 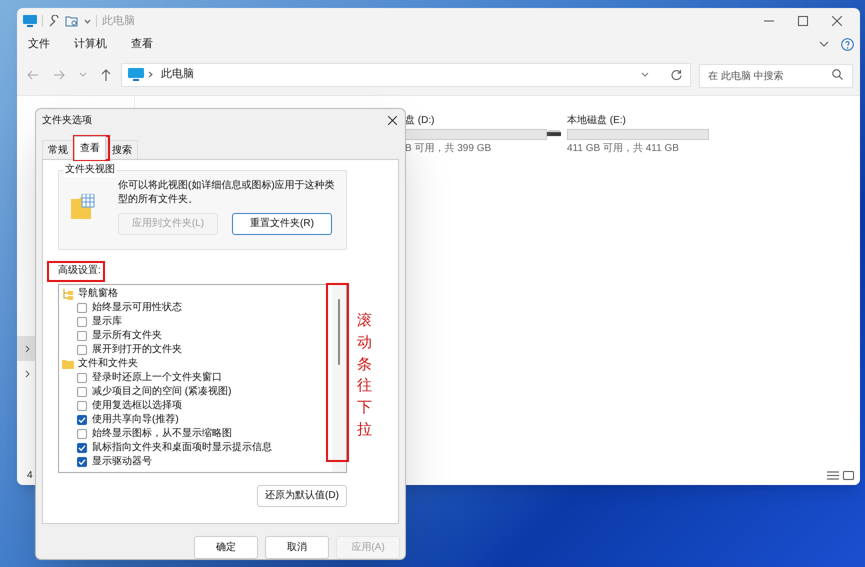 What do you see at coordinates (364, 375) in the screenshot?
I see `annotation-text: 滚动条往下拉` at bounding box center [364, 375].